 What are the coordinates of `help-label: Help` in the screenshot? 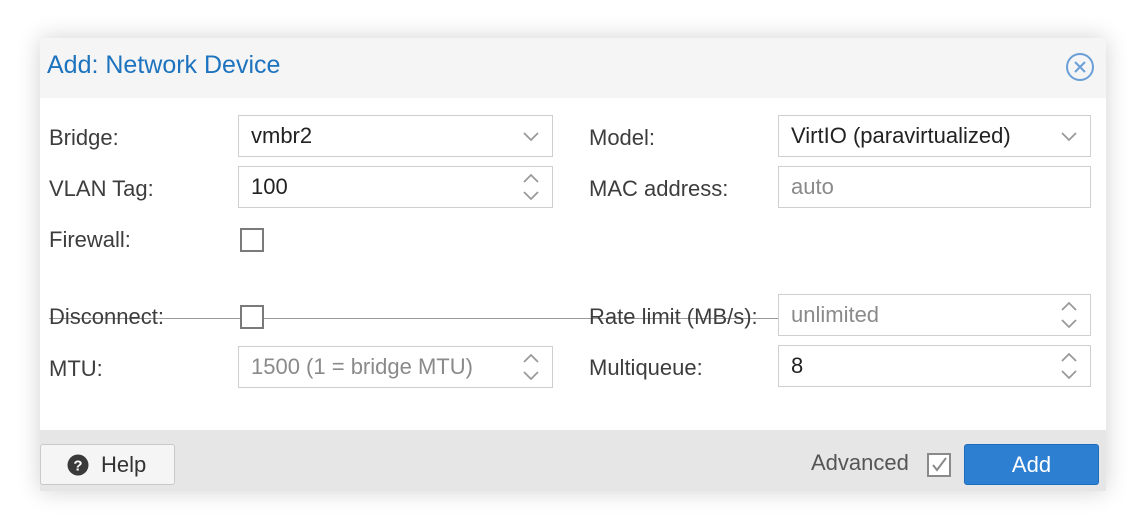 It's located at (124, 464).